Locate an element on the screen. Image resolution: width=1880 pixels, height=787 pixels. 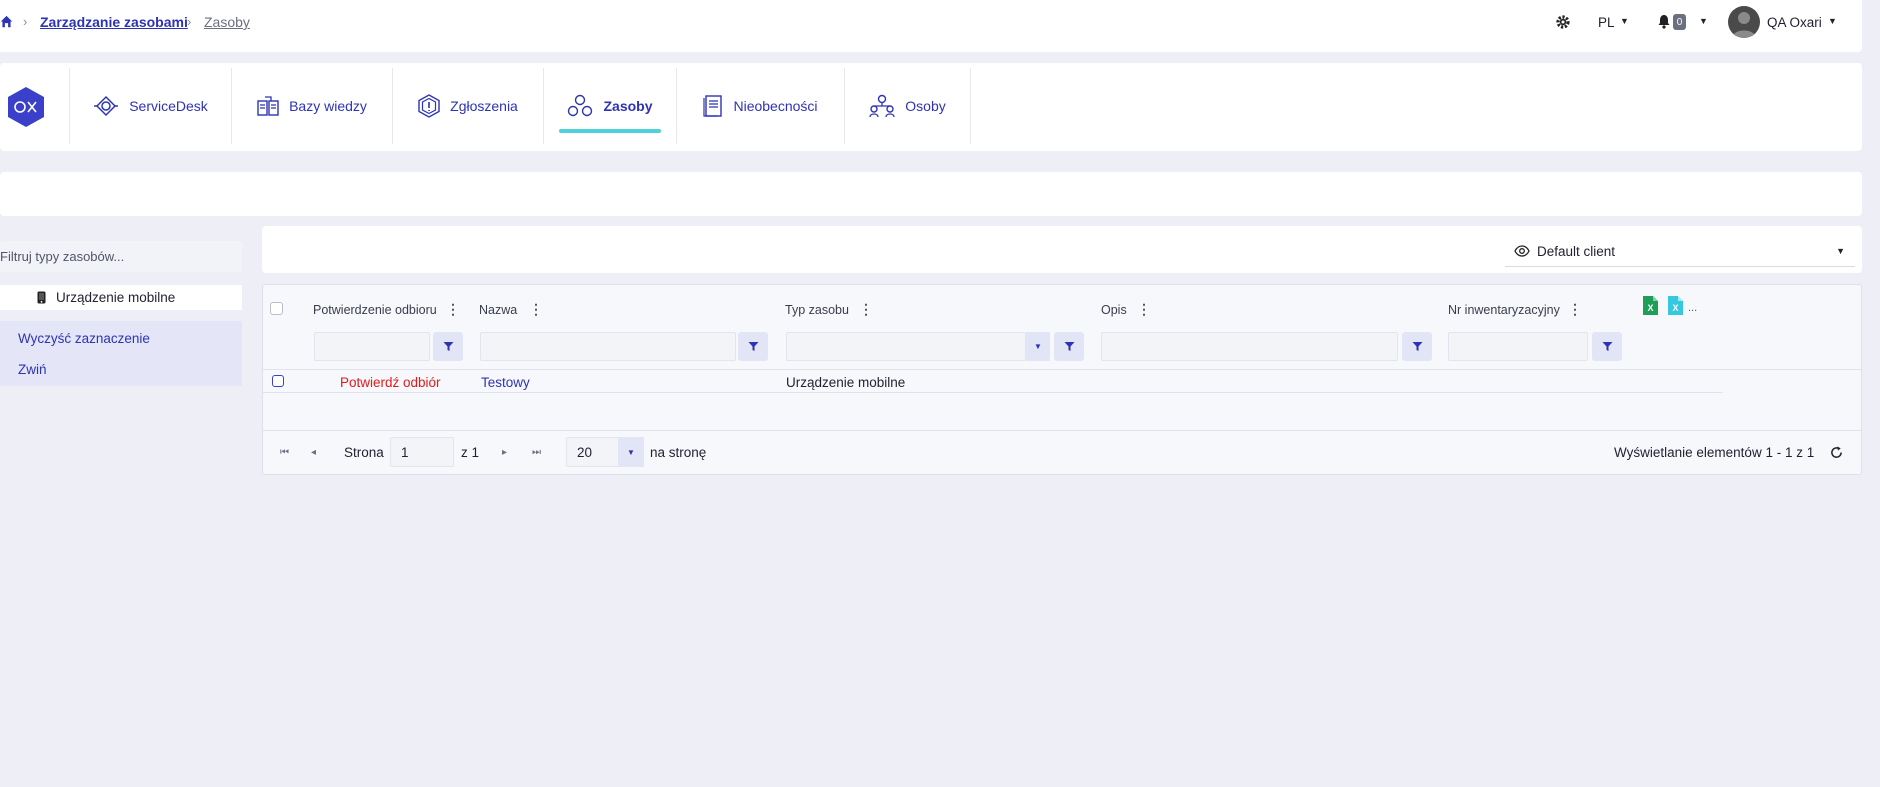
nav-item-label: Nieobecności is located at coordinates (775, 106).